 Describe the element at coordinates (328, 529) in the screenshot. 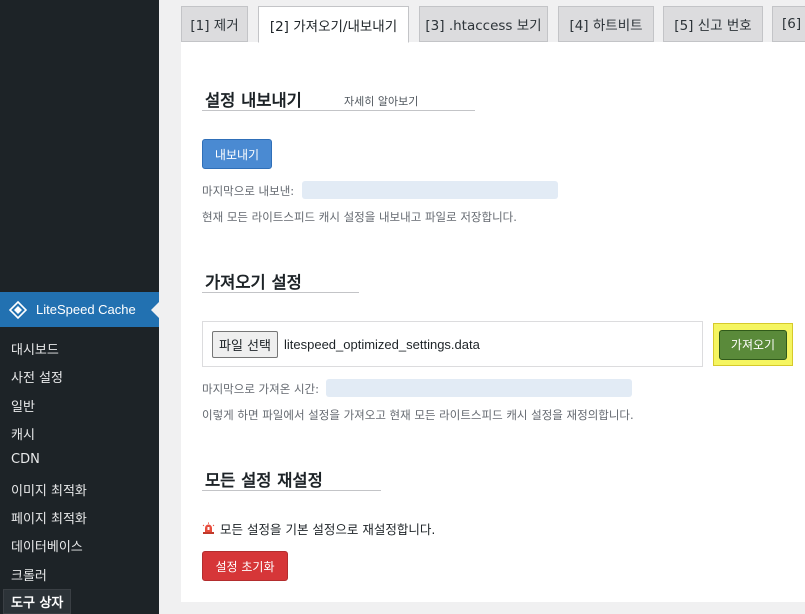

I see `reset-warning-text: 모든 설정을 기본 설정으로 재설정합니다.` at that location.